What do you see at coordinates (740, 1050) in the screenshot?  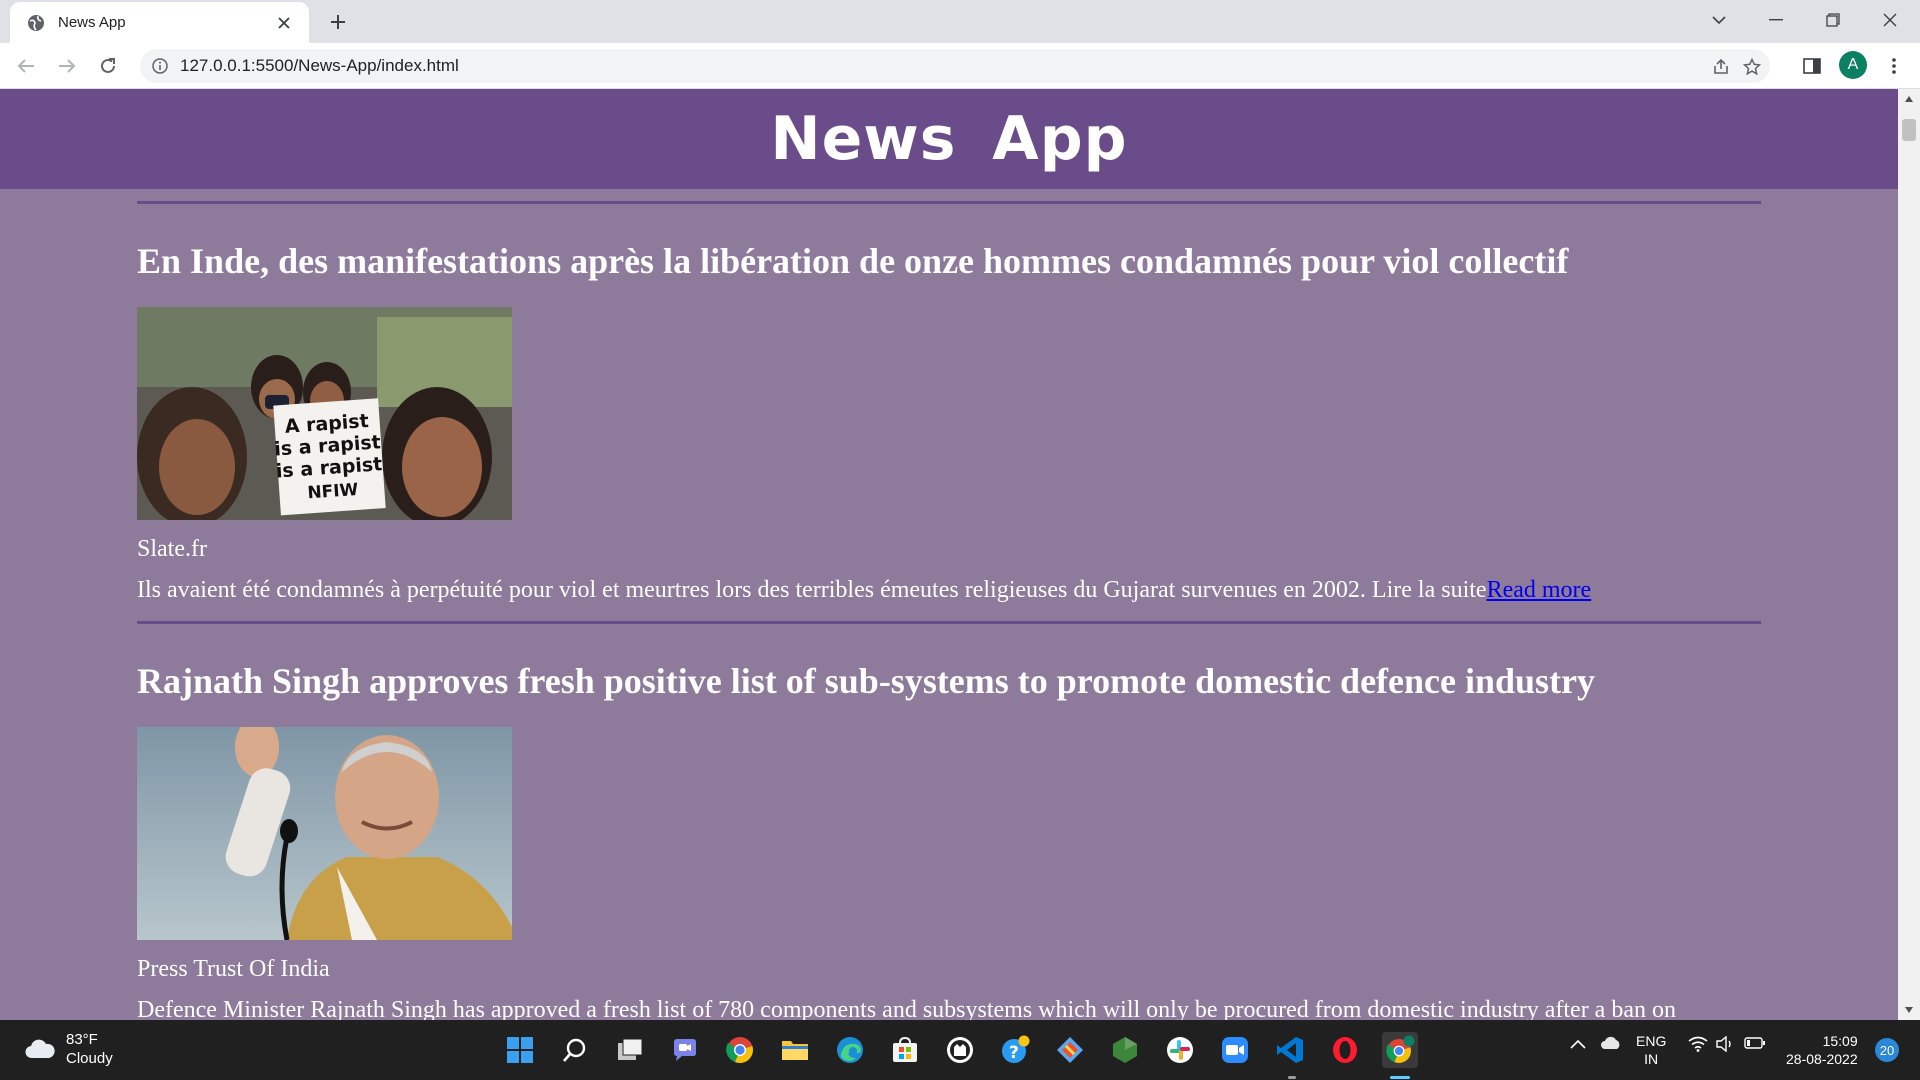 I see `chrome-icon` at bounding box center [740, 1050].